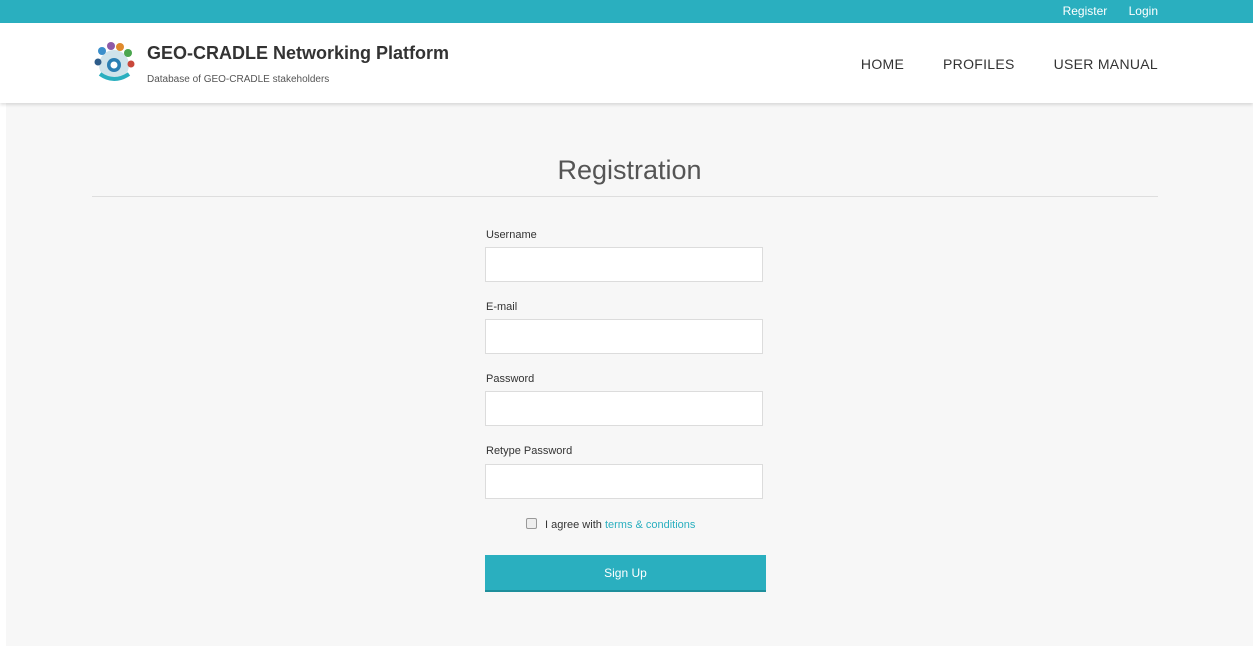  I want to click on username-label: Username, so click(511, 235).